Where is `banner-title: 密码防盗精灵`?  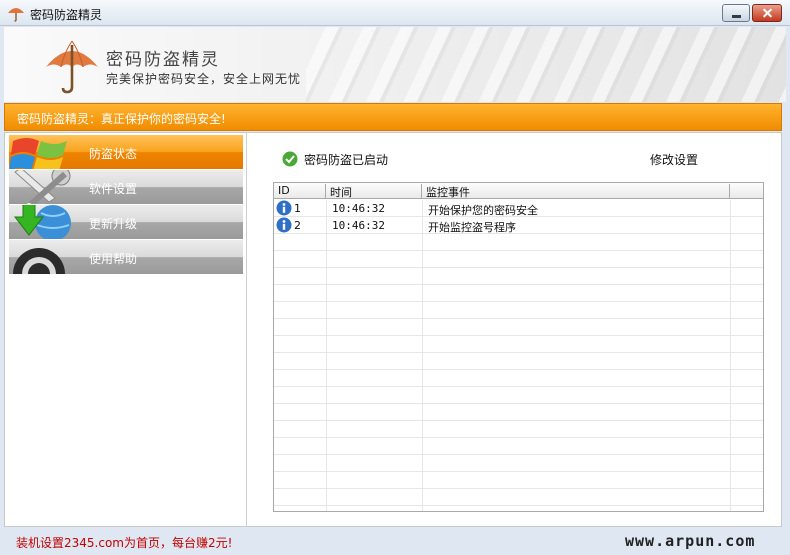 banner-title: 密码防盗精灵 is located at coordinates (163, 60).